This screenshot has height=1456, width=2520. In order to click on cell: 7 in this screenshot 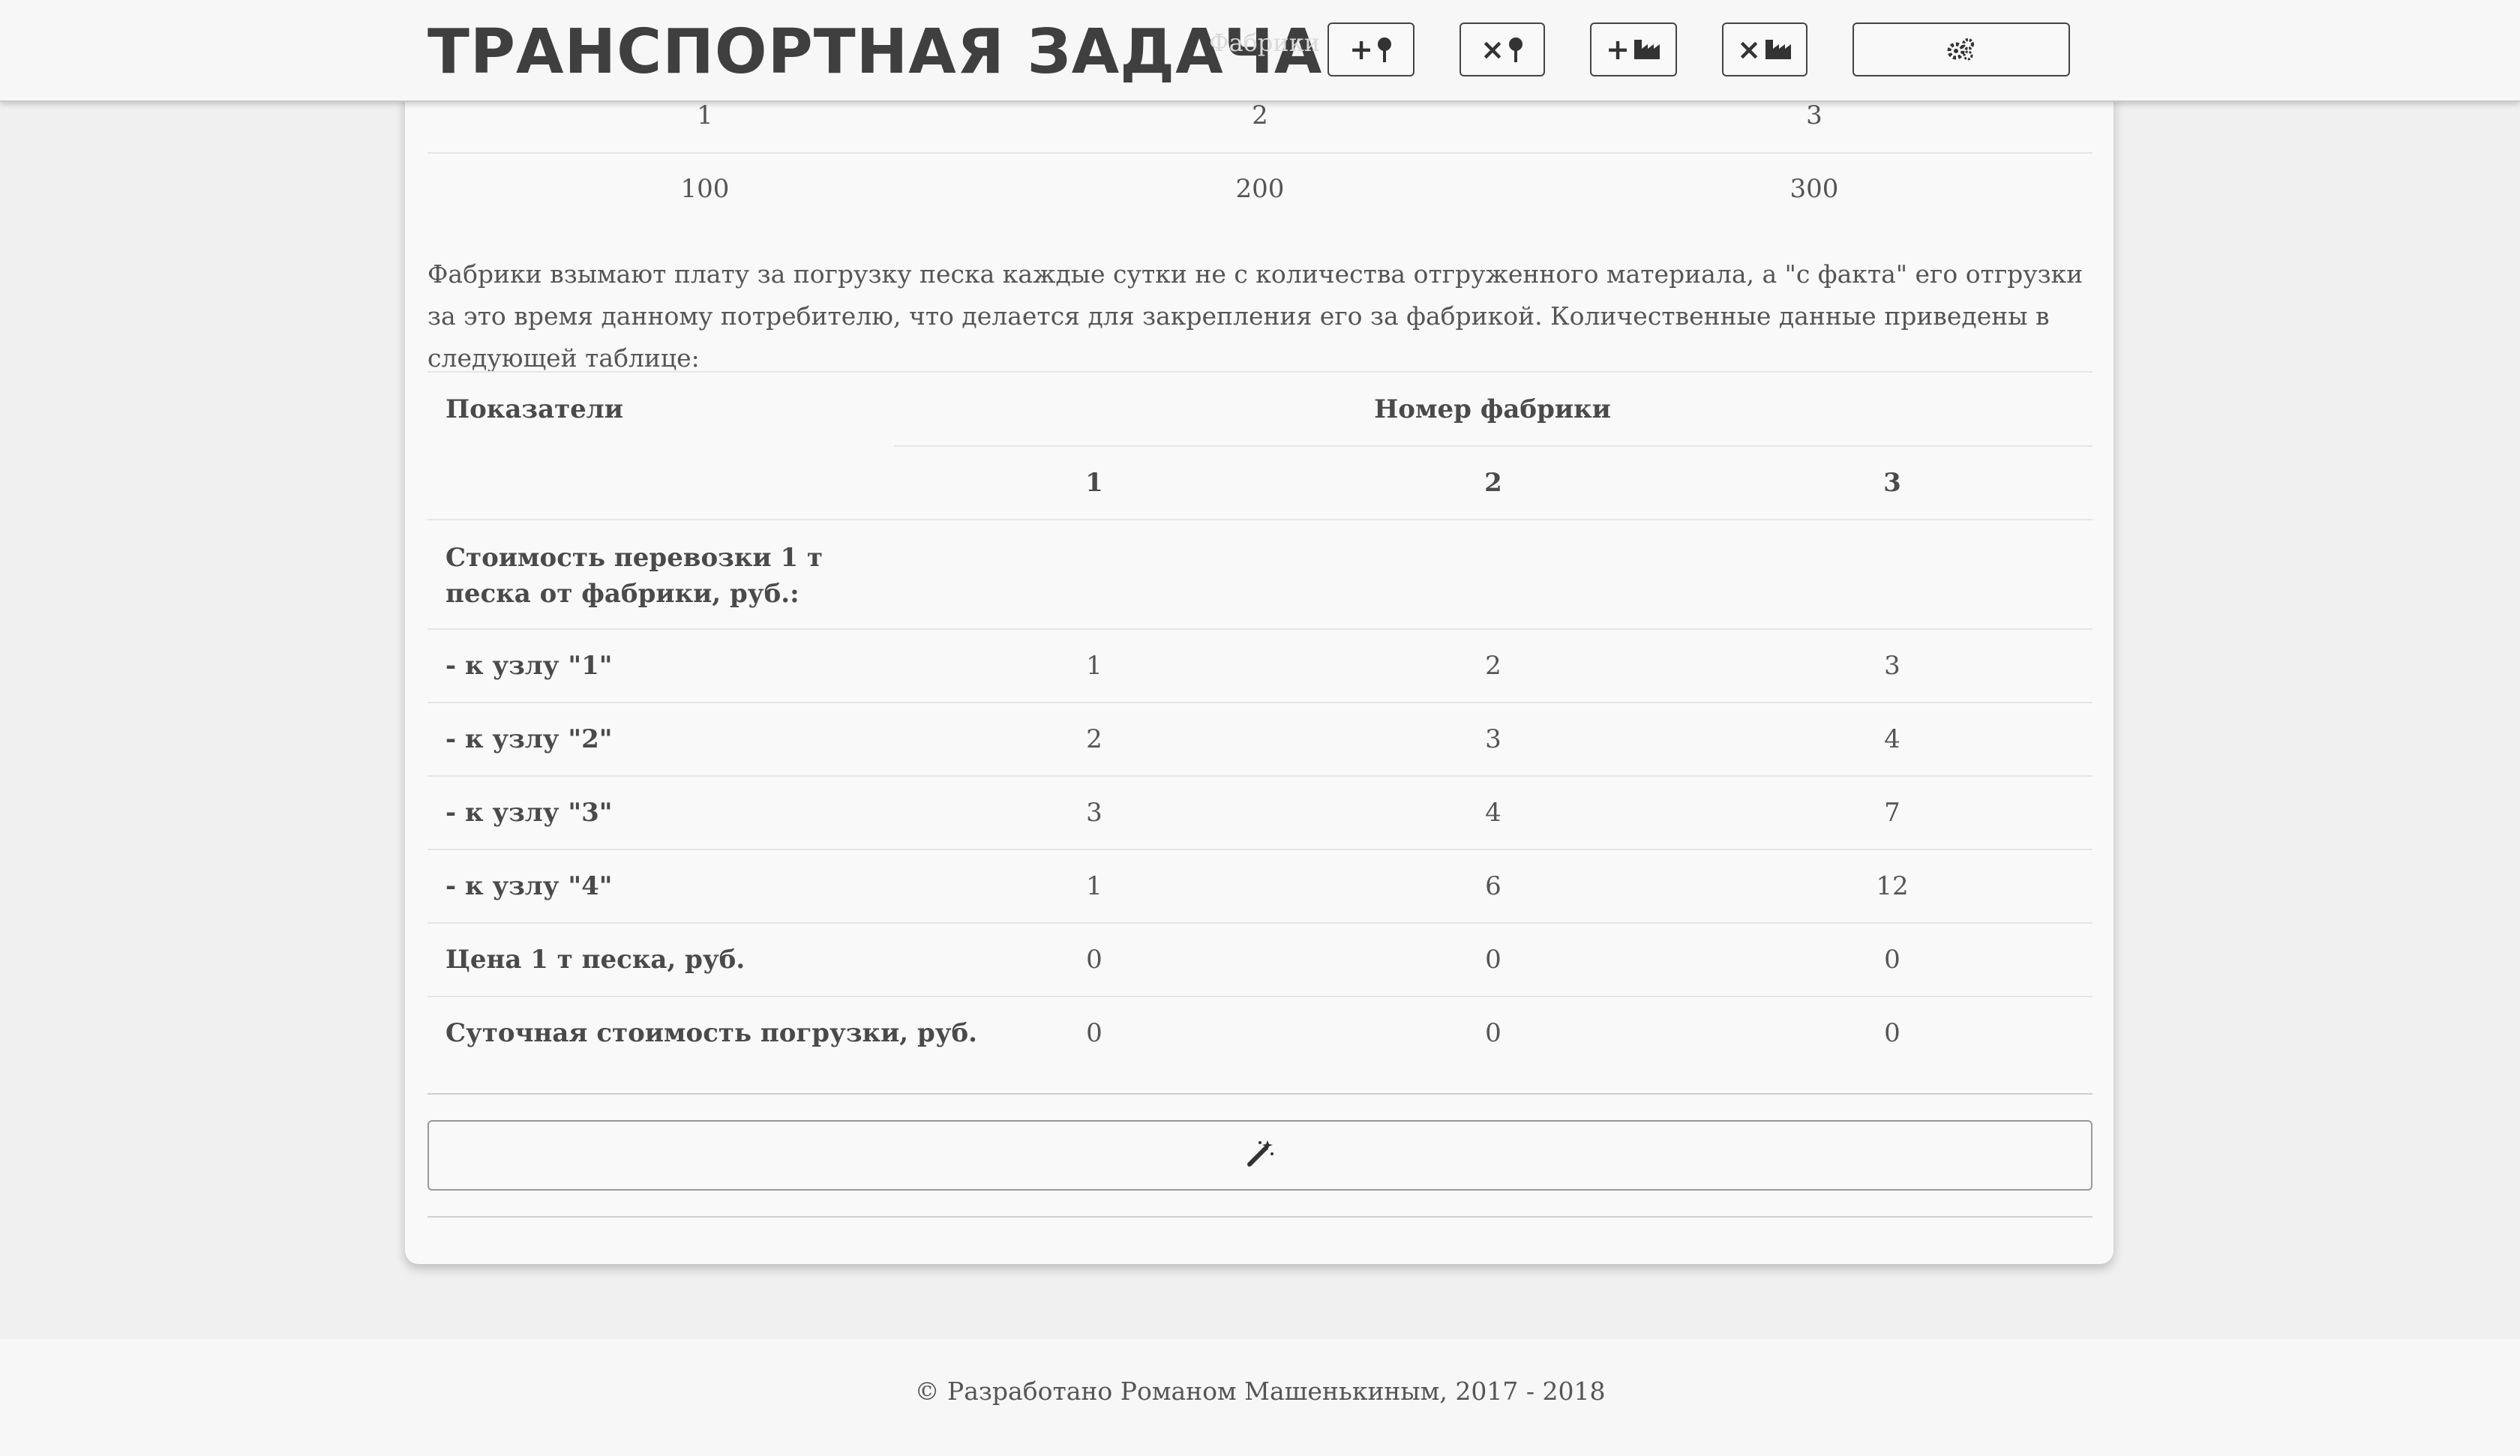, I will do `click(1892, 813)`.